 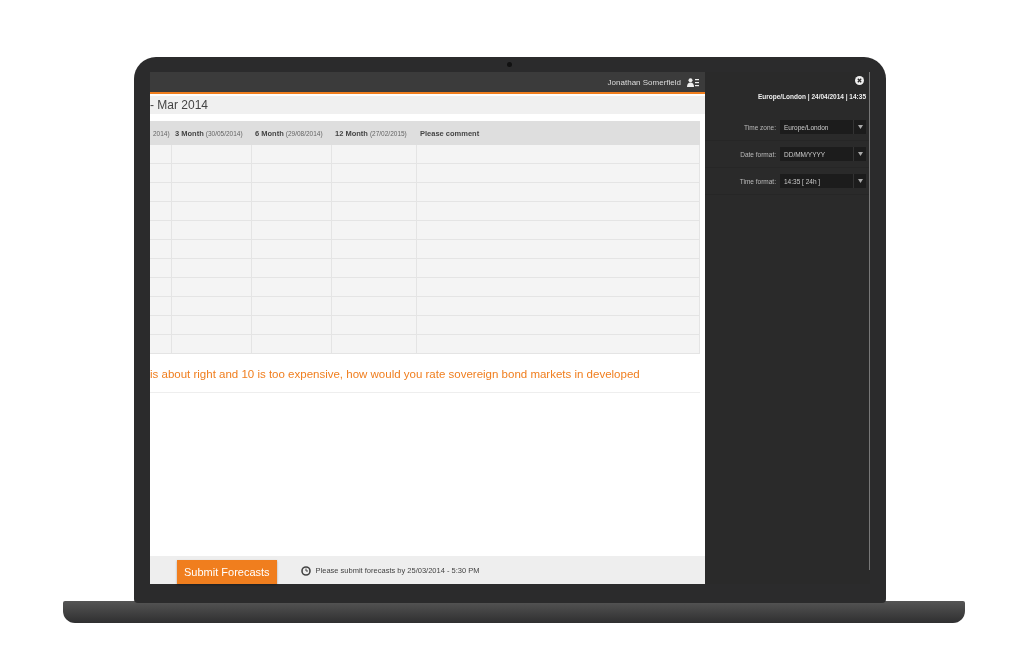 What do you see at coordinates (509, 64) in the screenshot?
I see `camera-dot` at bounding box center [509, 64].